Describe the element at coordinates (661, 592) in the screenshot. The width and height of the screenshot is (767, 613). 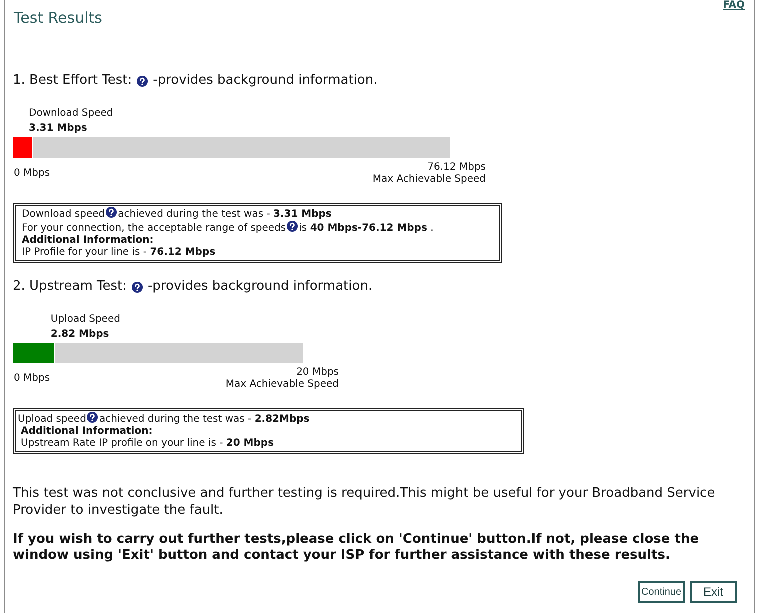
I see `action-button: Continue` at that location.